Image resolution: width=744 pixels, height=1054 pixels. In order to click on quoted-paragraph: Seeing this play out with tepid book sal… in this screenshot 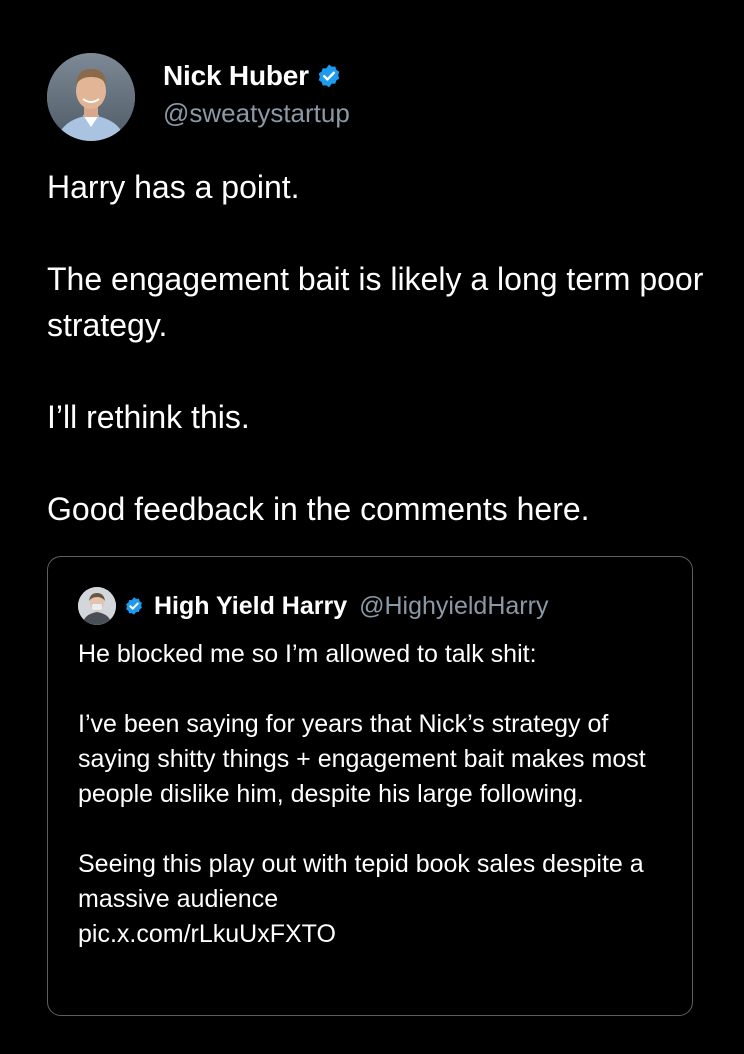, I will do `click(378, 899)`.